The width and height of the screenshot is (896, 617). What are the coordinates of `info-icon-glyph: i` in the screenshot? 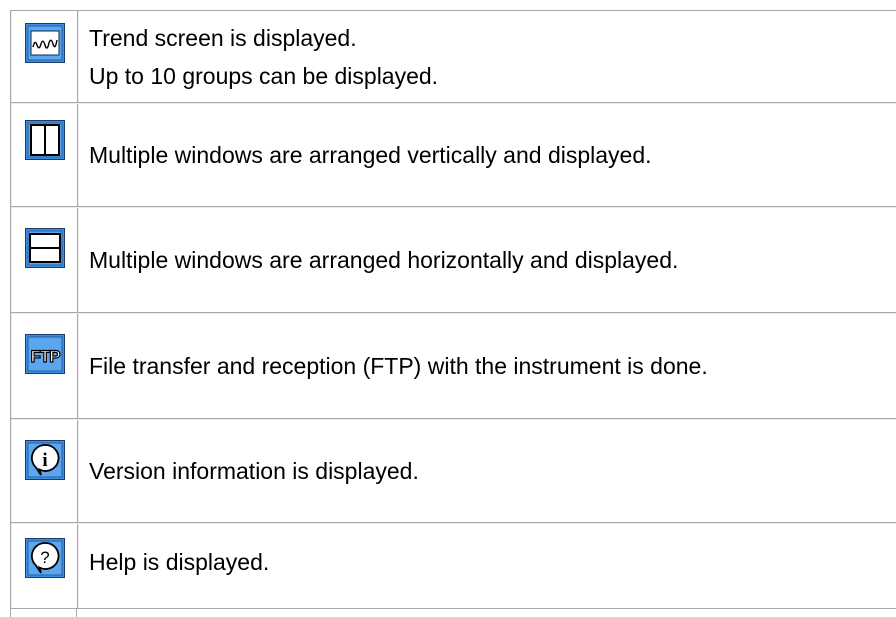 It's located at (44, 460).